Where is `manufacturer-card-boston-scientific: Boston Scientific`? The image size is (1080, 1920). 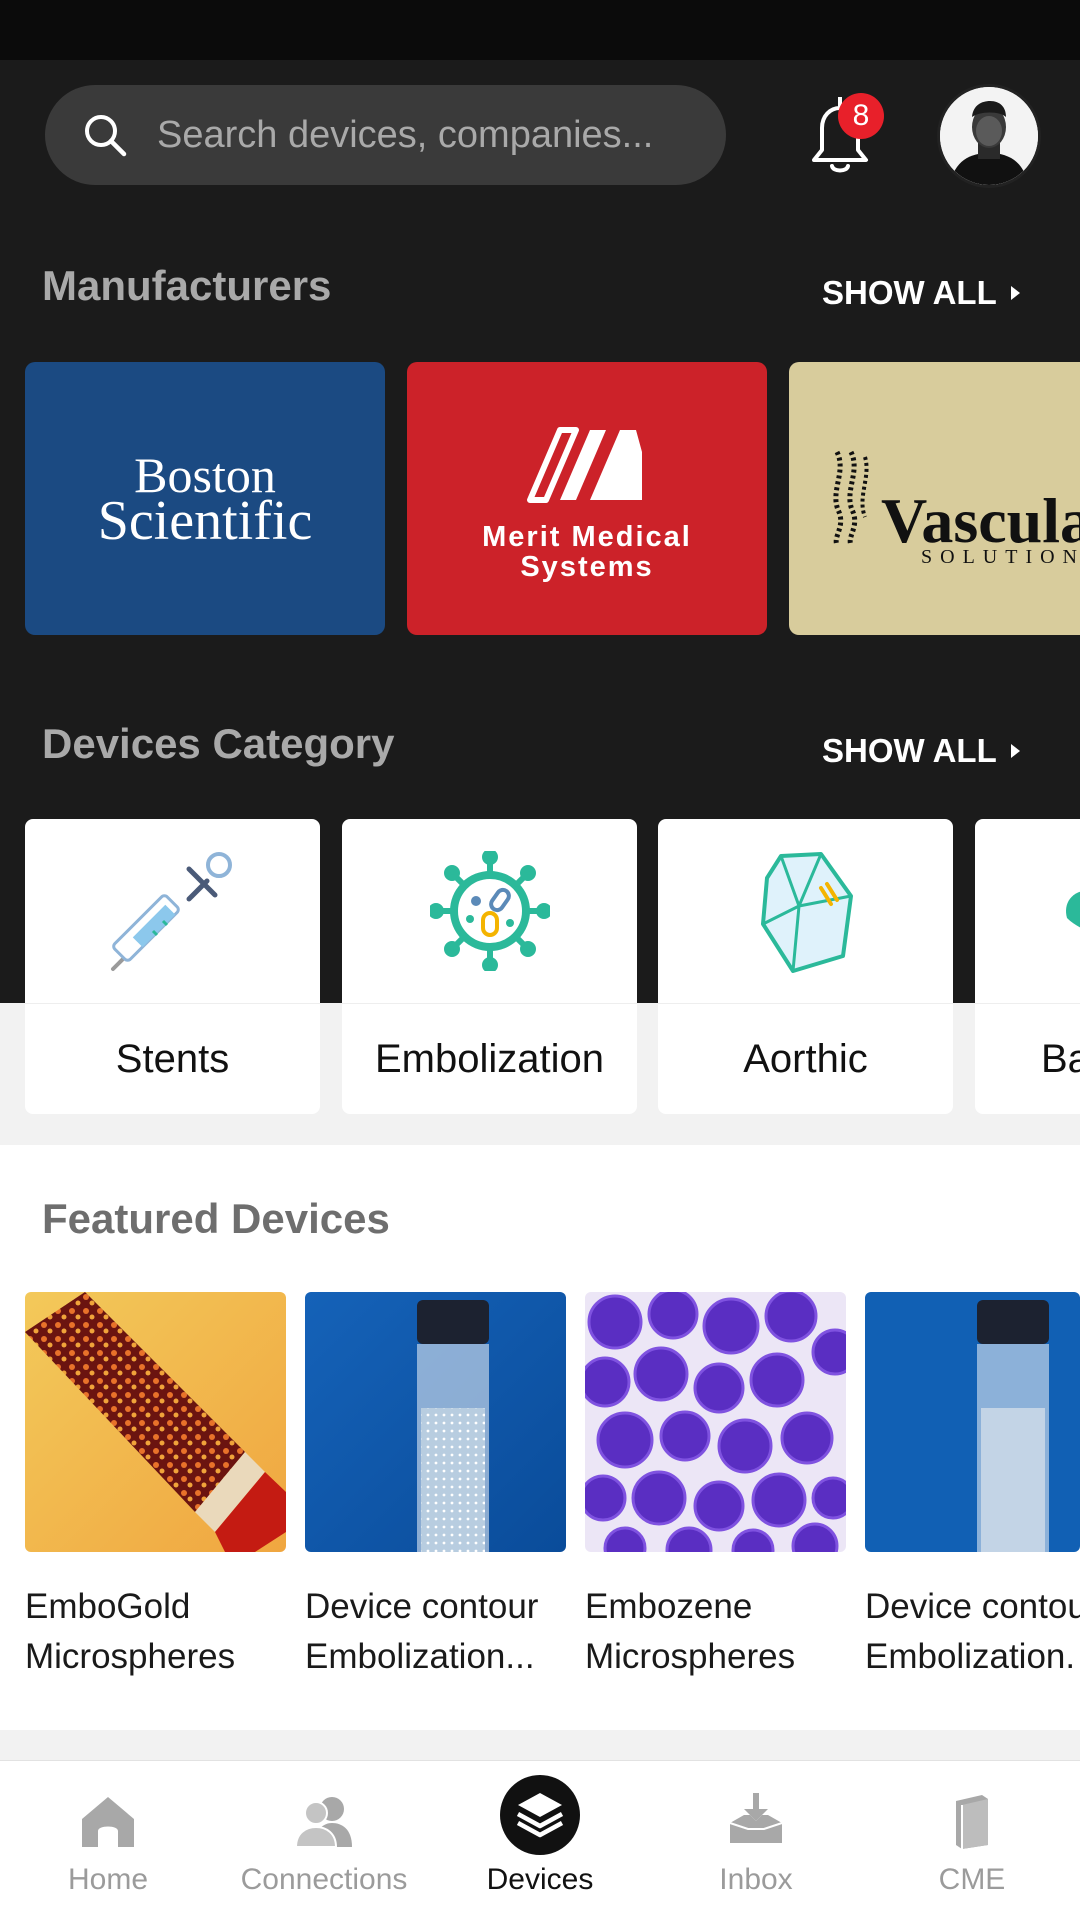 manufacturer-card-boston-scientific: Boston Scientific is located at coordinates (205, 498).